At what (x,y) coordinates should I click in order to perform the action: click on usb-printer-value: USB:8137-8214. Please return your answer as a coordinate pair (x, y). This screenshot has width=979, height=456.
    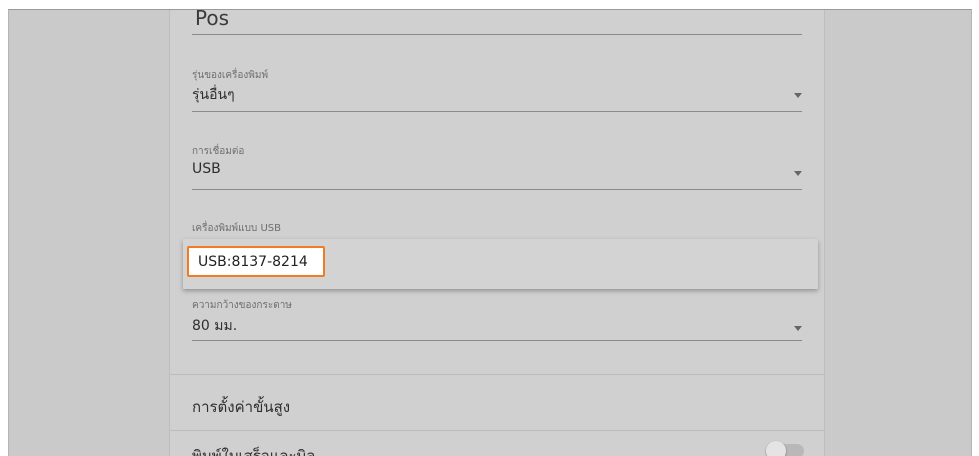
    Looking at the image, I should click on (253, 262).